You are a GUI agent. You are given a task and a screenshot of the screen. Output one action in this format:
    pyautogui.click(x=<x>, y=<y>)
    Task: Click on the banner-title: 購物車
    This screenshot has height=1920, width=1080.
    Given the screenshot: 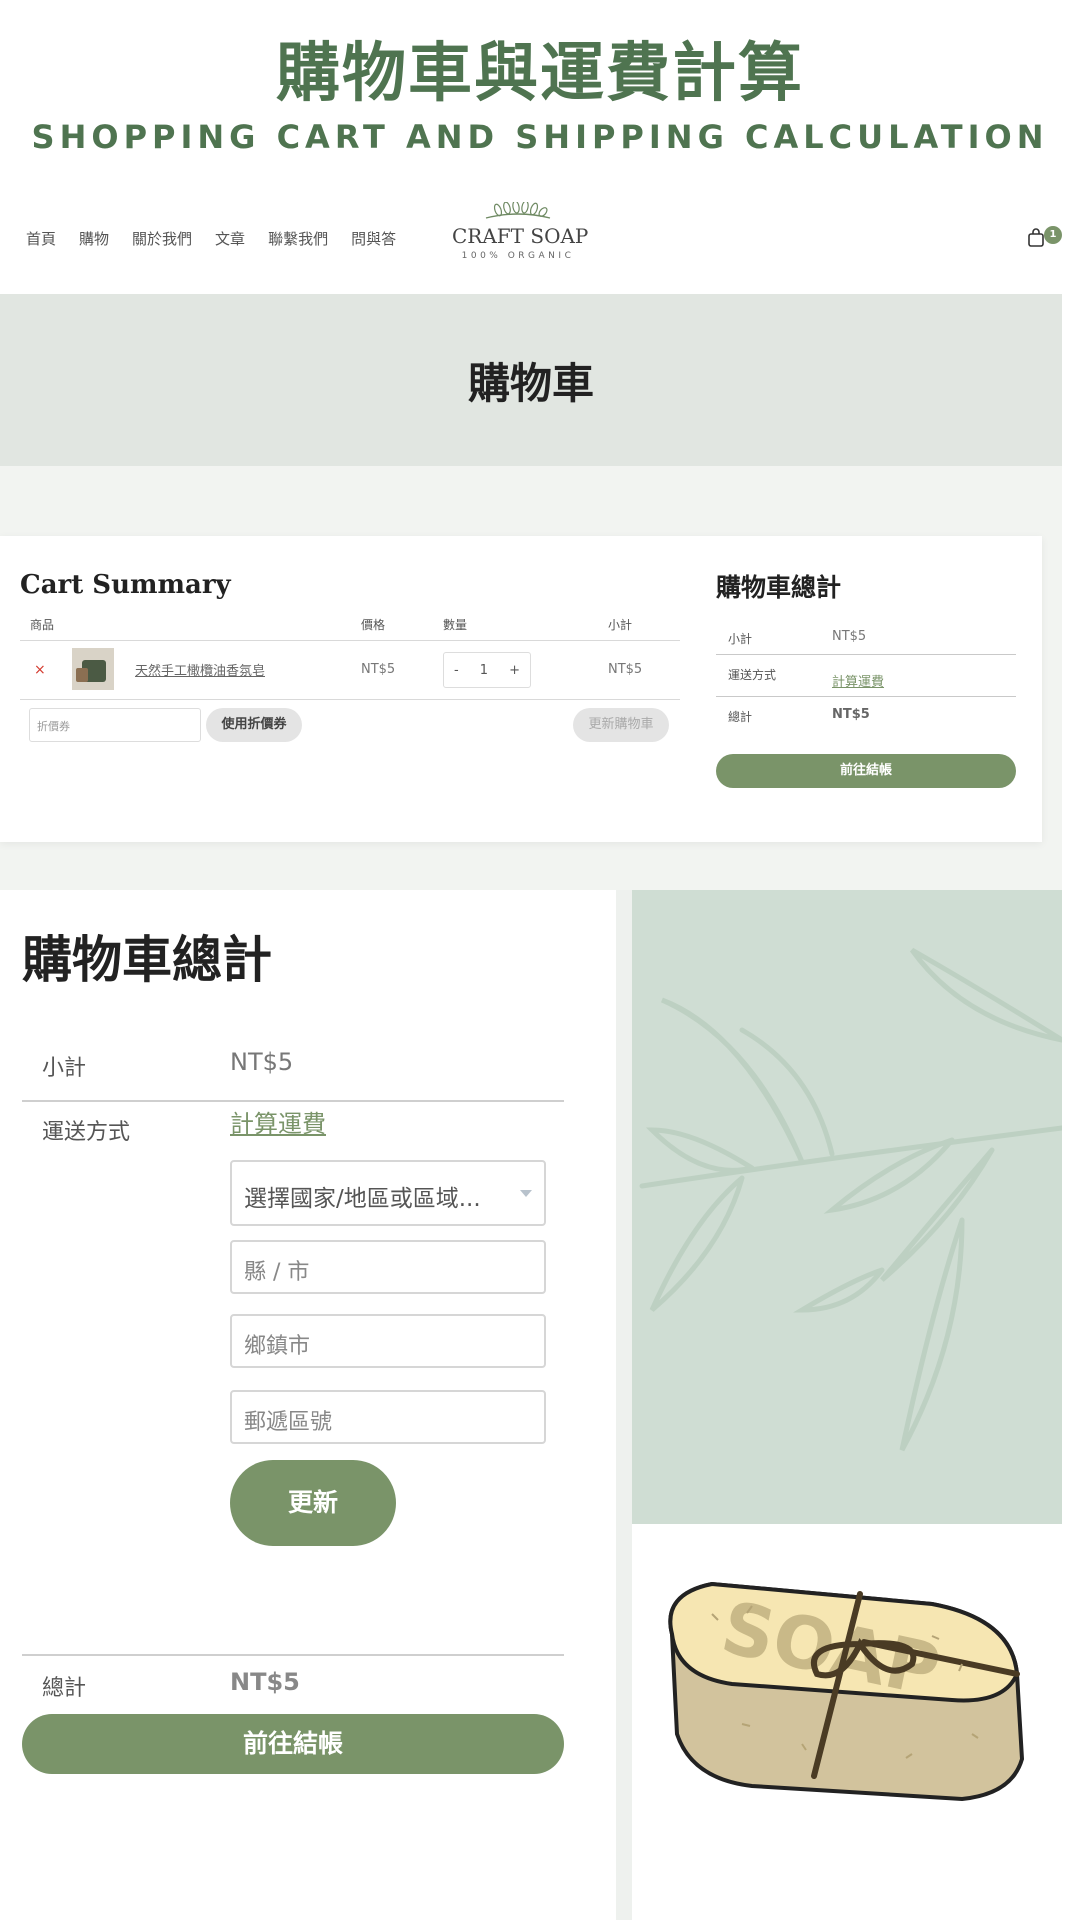 What is the action you would take?
    pyautogui.click(x=530, y=383)
    